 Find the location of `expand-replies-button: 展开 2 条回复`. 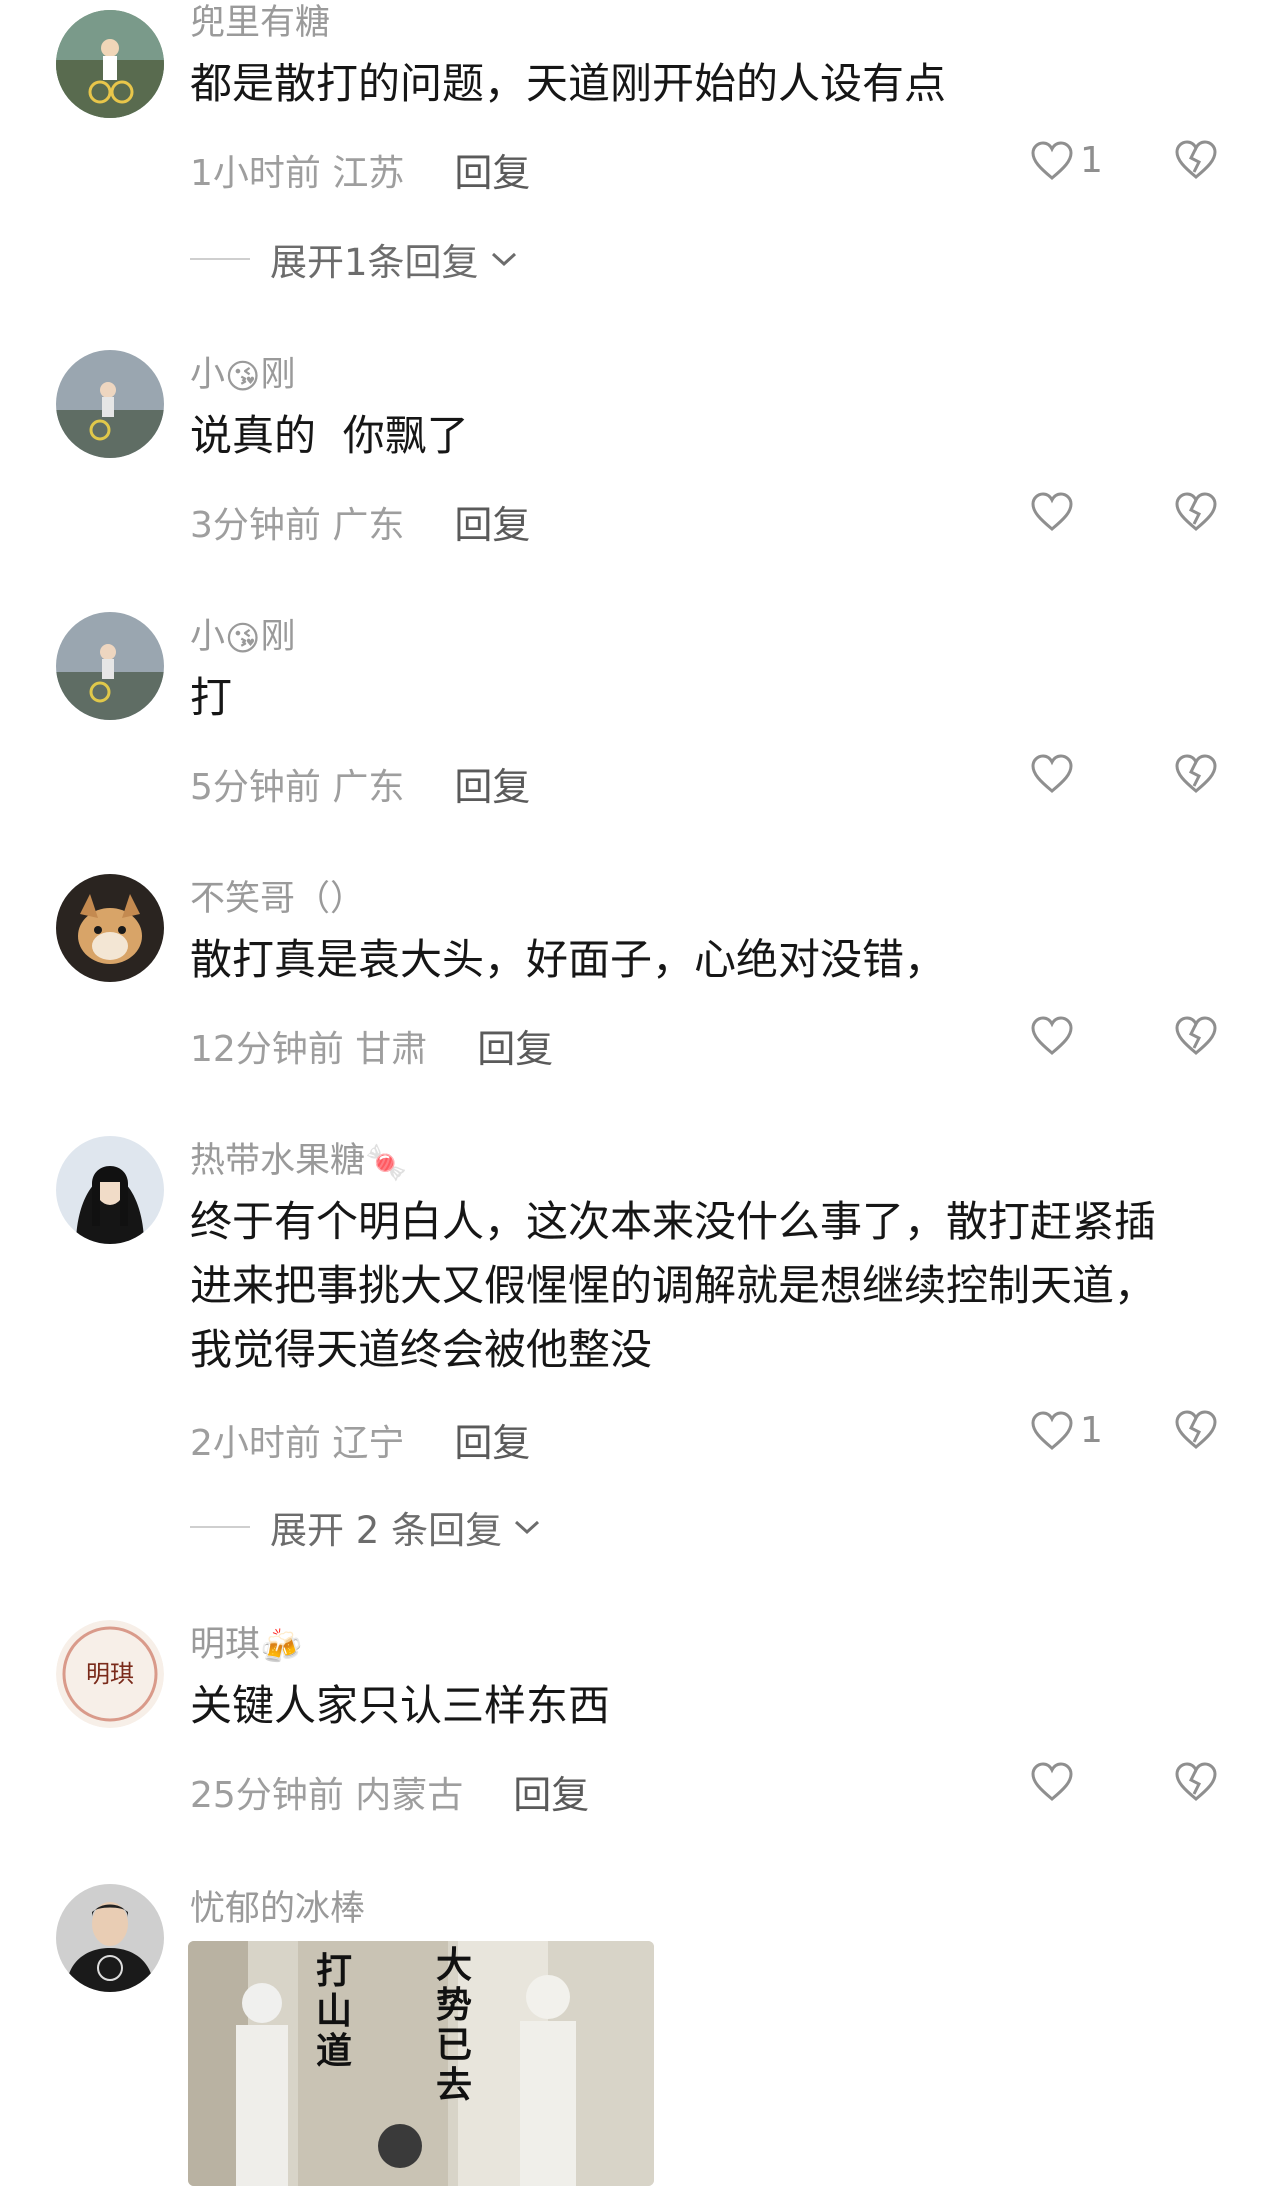

expand-replies-button: 展开 2 条回复 is located at coordinates (366, 1527).